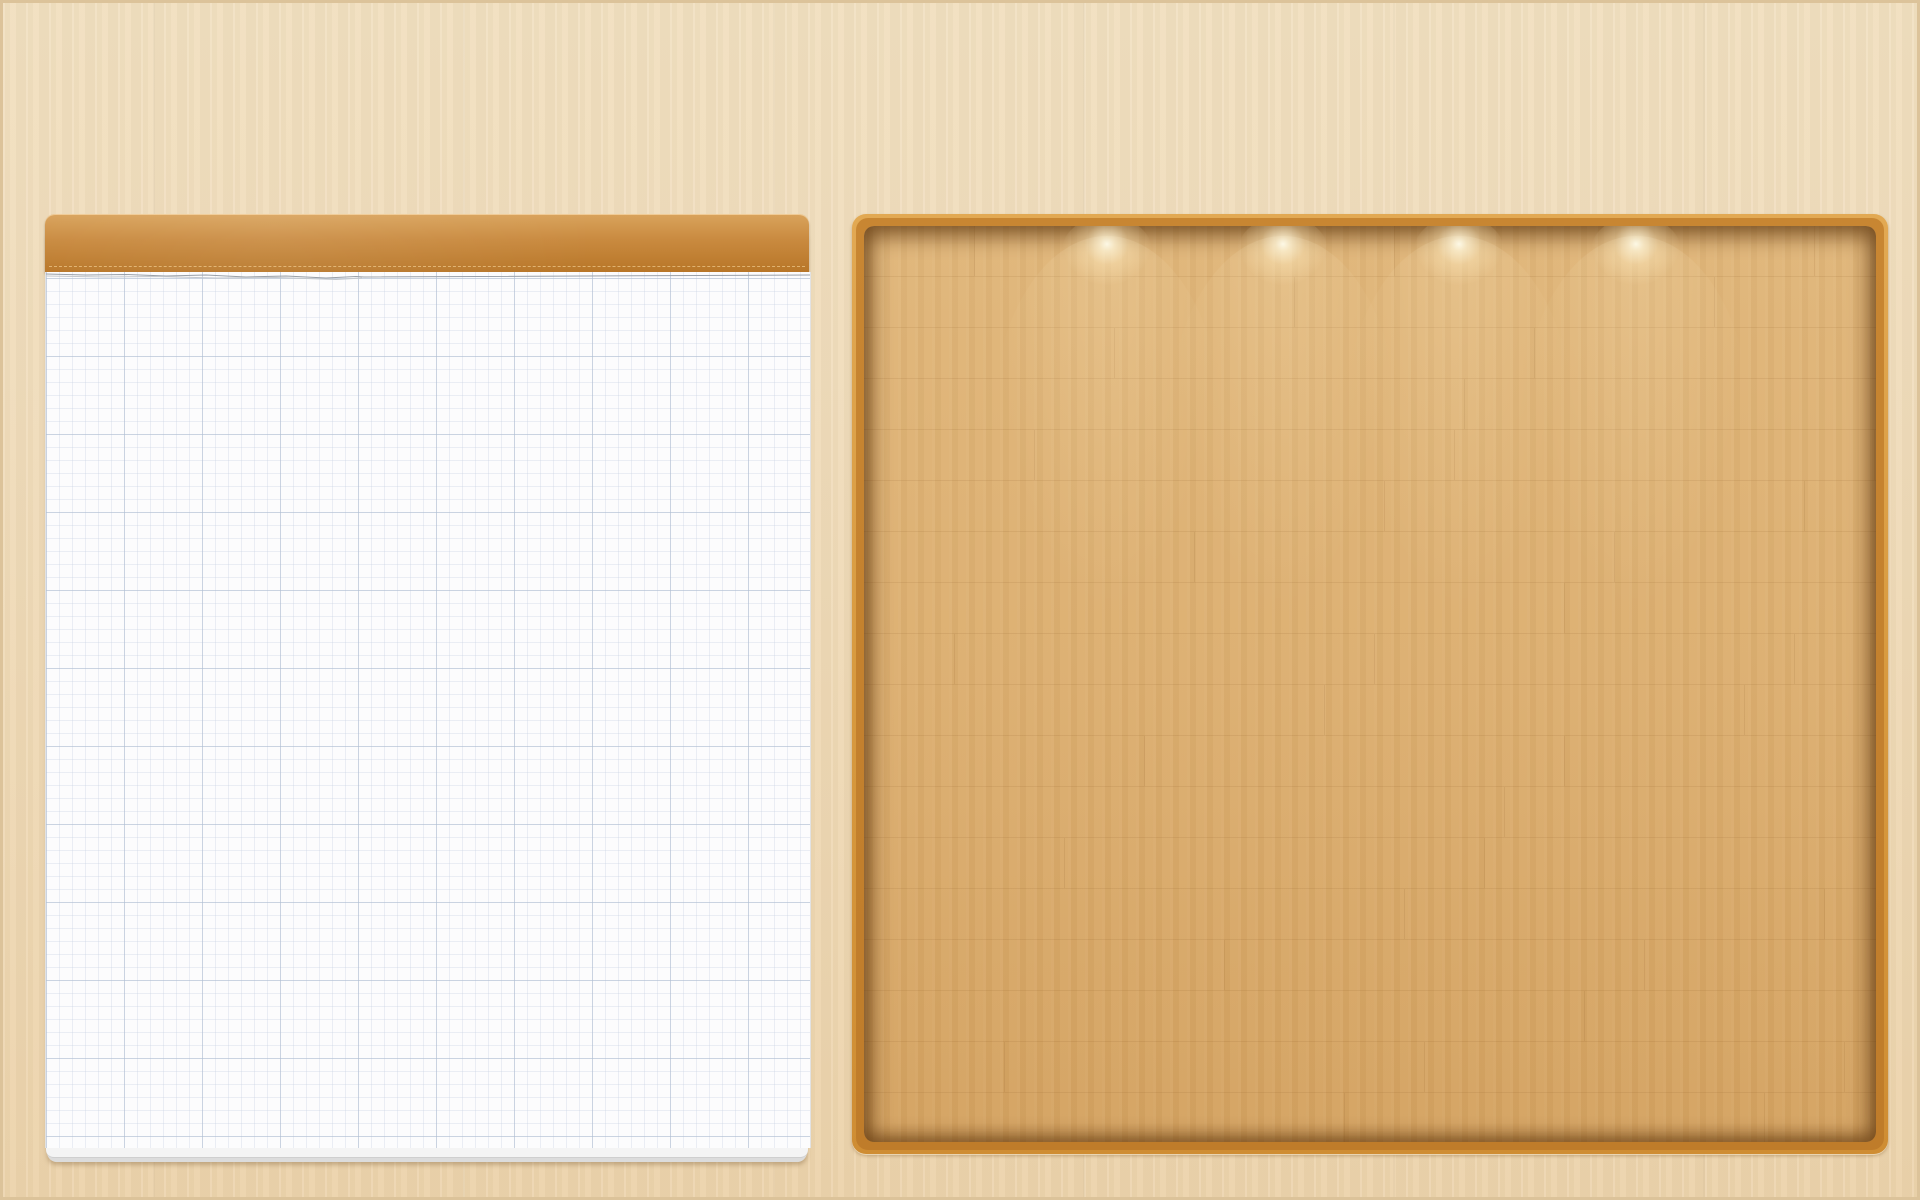 The width and height of the screenshot is (1920, 1200). Describe the element at coordinates (1107, 421) in the screenshot. I see `spotlight-1-icon` at that location.